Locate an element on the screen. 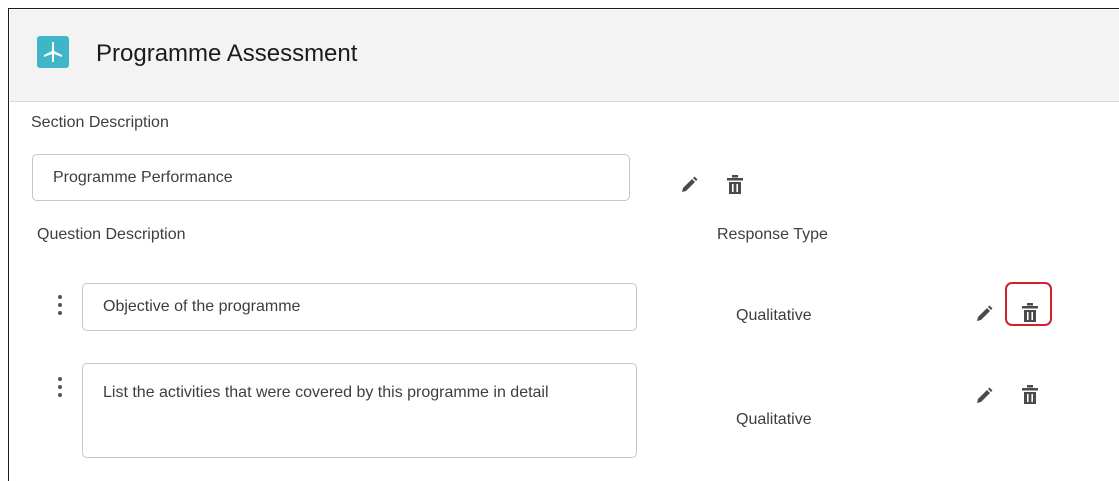 Image resolution: width=1119 pixels, height=481 pixels. section-description-field: Programme Performance is located at coordinates (331, 177).